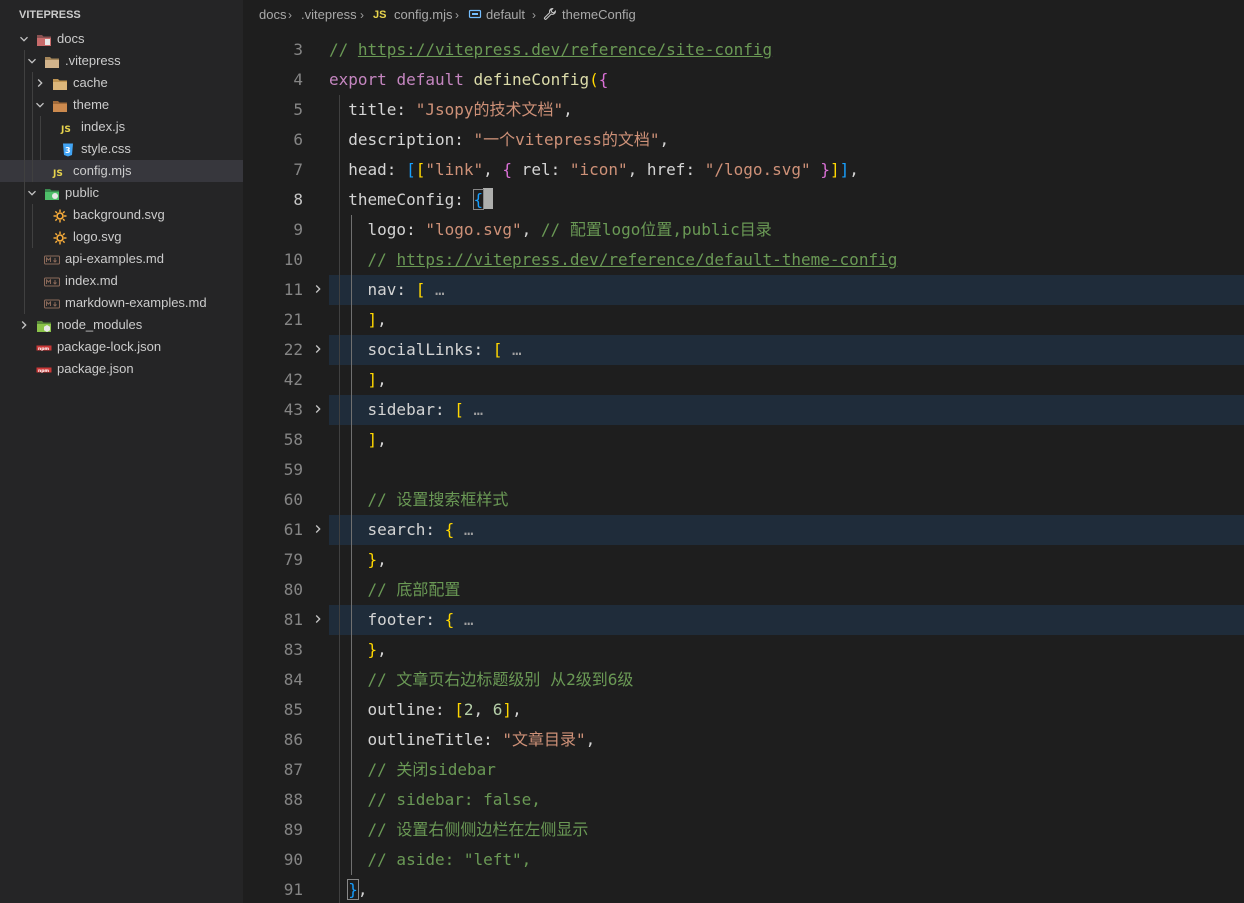  Describe the element at coordinates (32, 237) in the screenshot. I see `indent-guide` at that location.